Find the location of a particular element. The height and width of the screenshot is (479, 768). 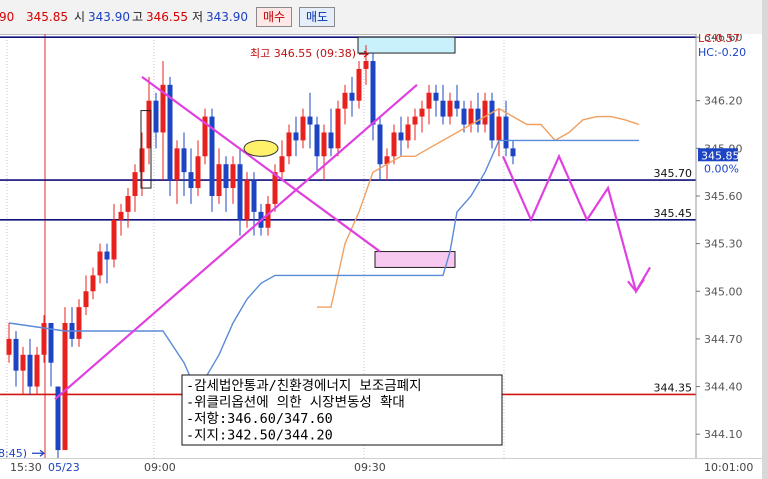

date-label: 05/23 is located at coordinates (64, 467).